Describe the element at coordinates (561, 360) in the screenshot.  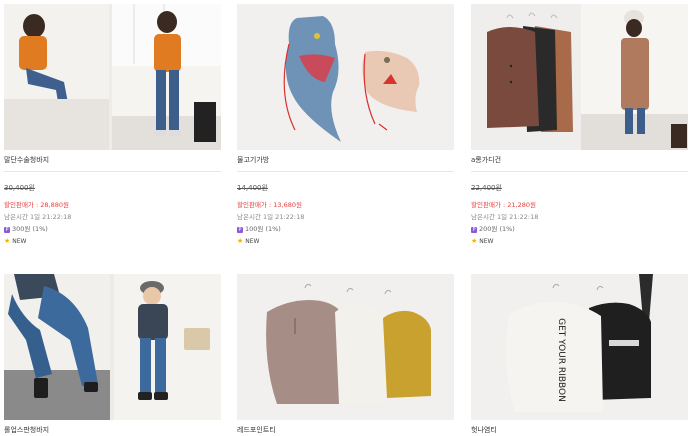
I see `svg-text: GET YOUR RIBBON` at that location.